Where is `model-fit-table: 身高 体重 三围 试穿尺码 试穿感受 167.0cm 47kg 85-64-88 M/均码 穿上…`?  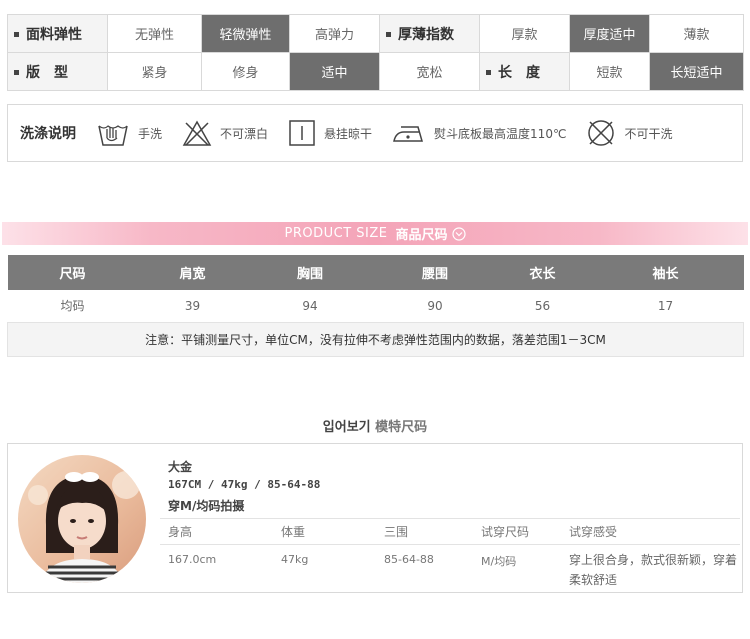
model-fit-table: 身高 体重 三围 试穿尺码 试穿感受 167.0cm 47kg 85-64-88 M/均码 穿上… is located at coordinates (450, 554).